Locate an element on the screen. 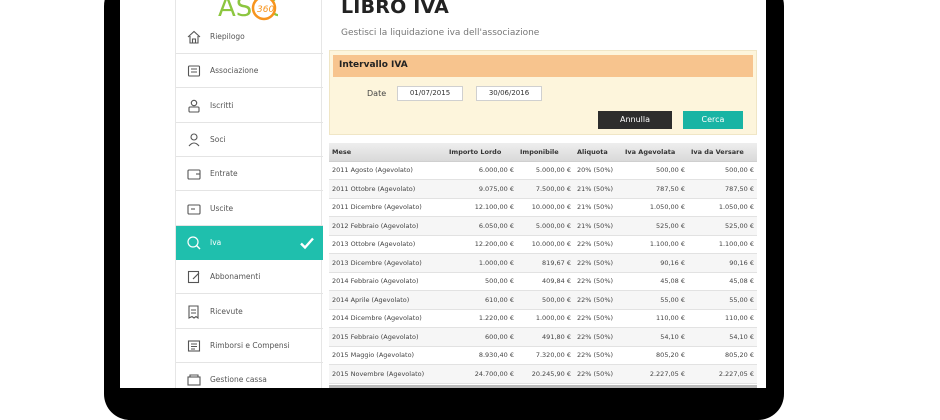 The image size is (940, 420). table-cell: 24.700,00 € is located at coordinates (481, 374).